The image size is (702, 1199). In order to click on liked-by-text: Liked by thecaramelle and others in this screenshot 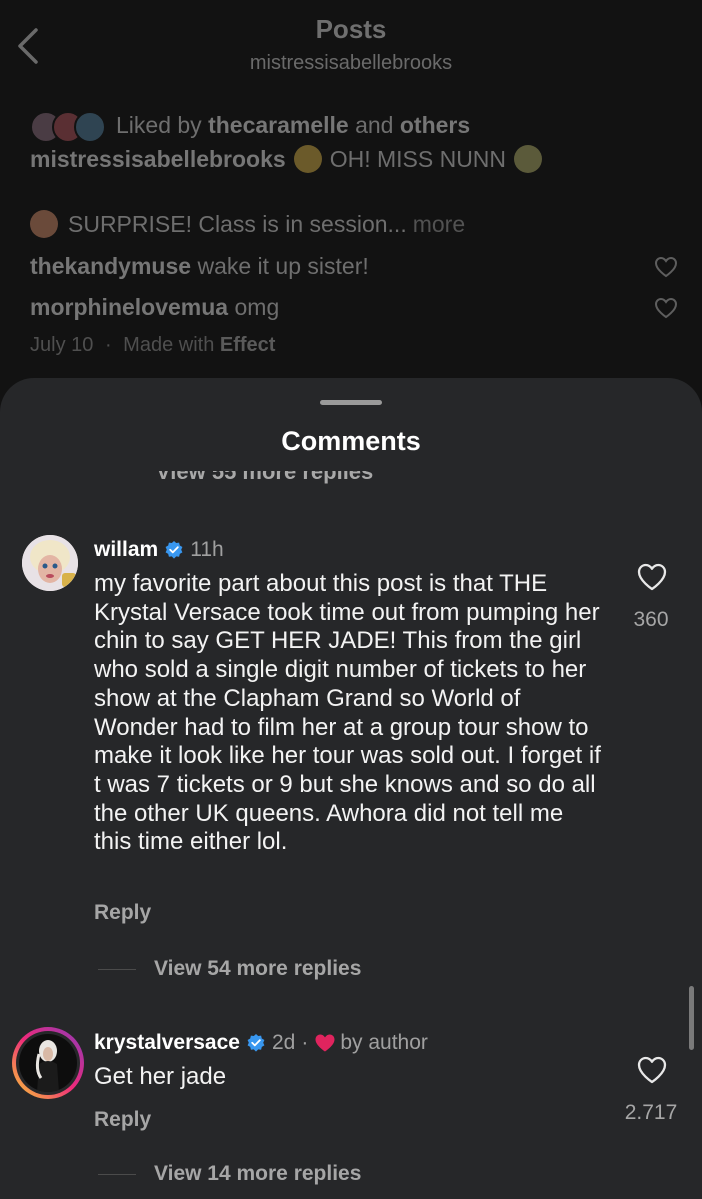, I will do `click(293, 125)`.